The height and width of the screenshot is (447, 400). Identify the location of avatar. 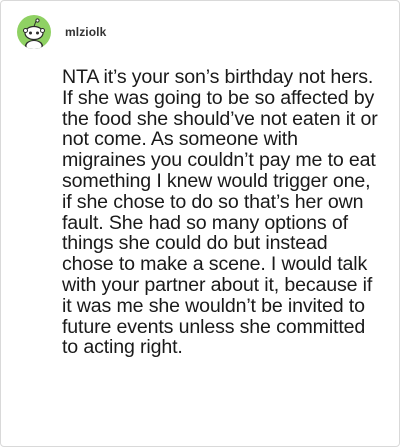
(34, 32).